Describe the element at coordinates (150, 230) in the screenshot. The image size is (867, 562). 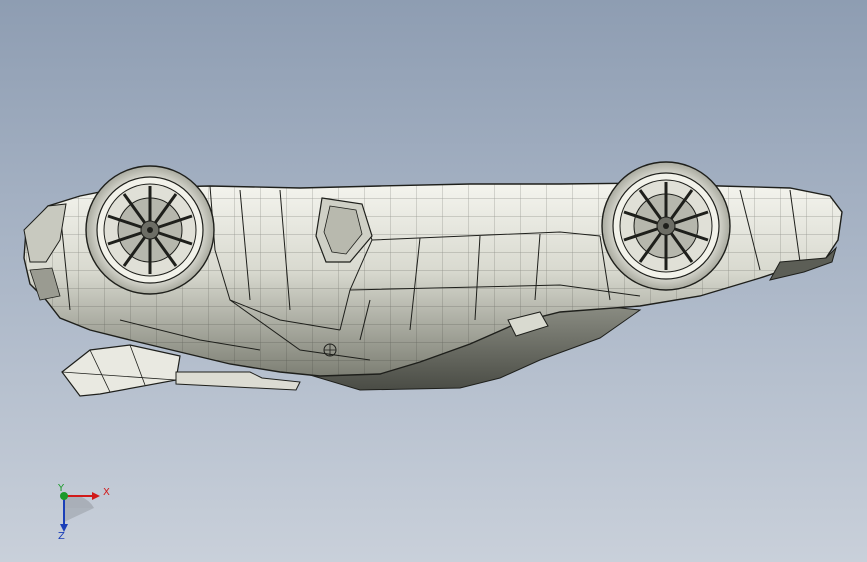
I see `rear-wheel` at that location.